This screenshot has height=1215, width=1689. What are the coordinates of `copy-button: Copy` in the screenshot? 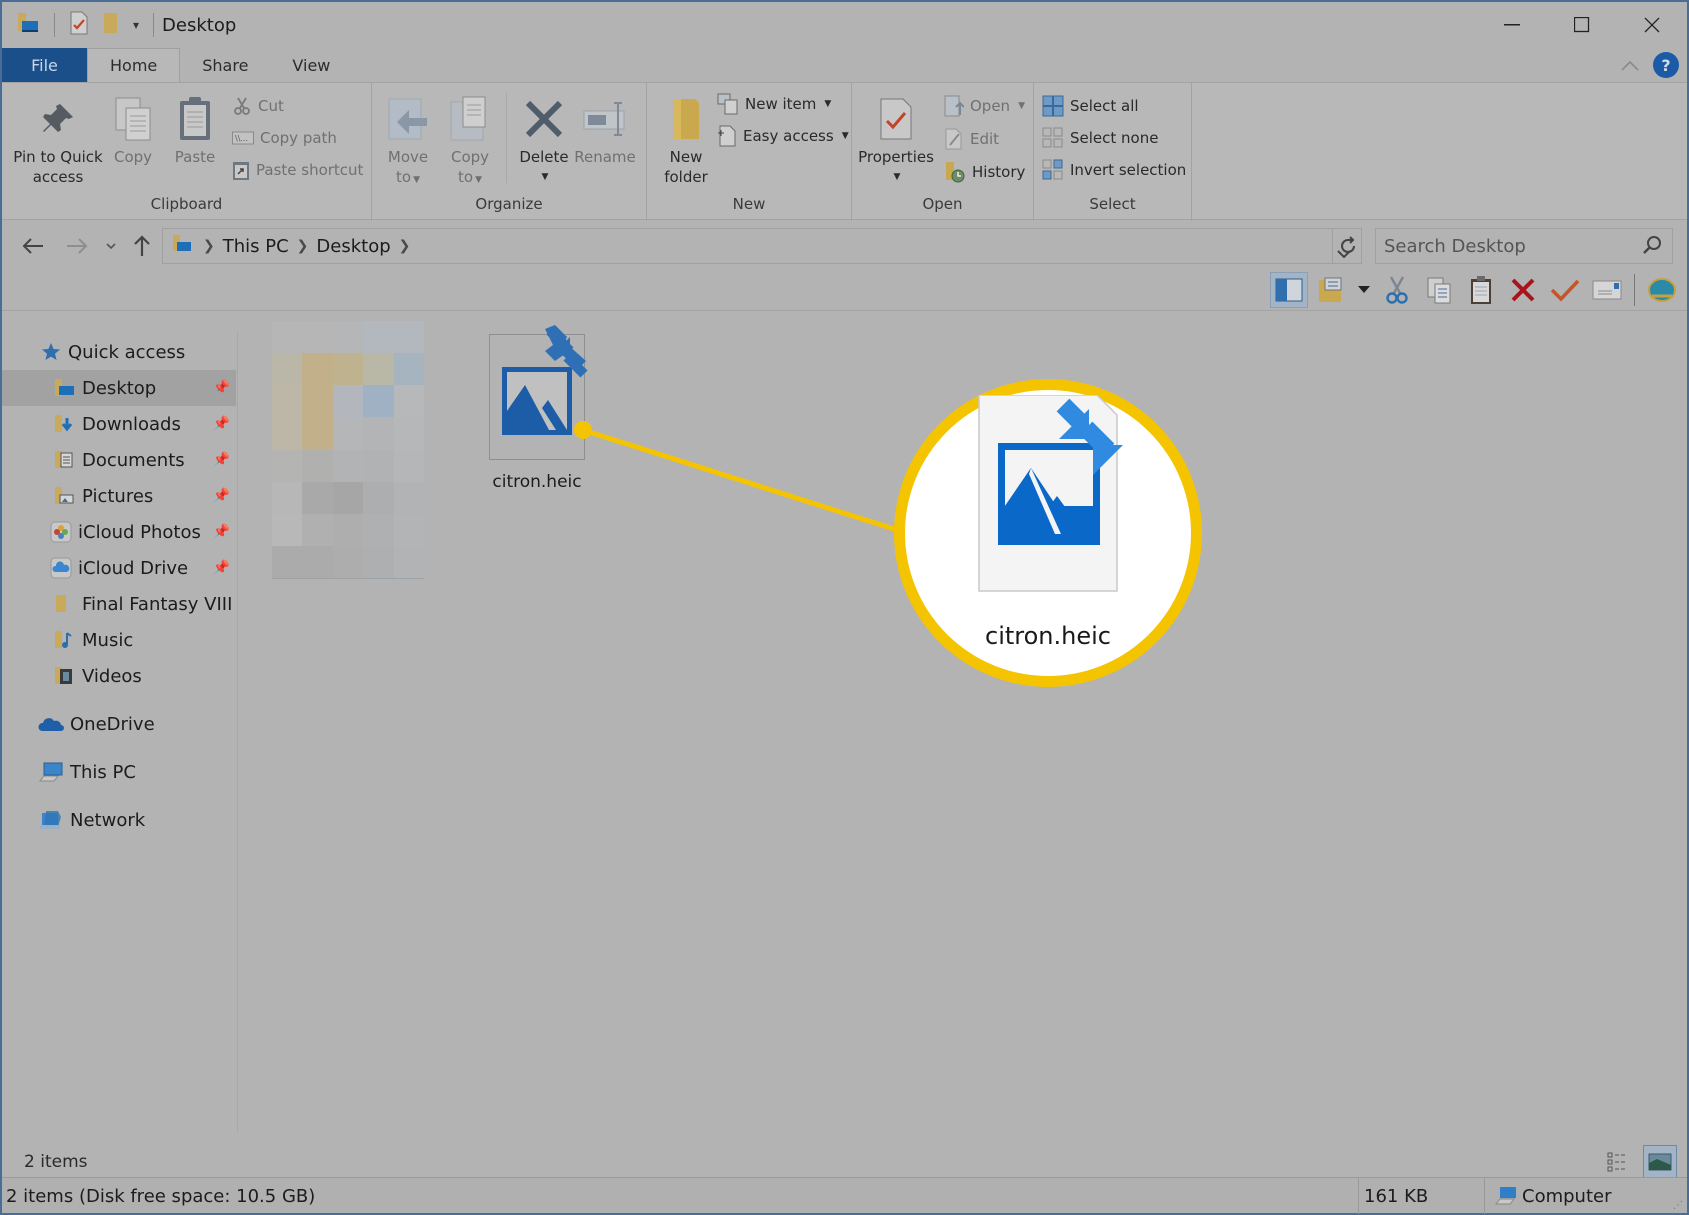 It's located at (133, 130).